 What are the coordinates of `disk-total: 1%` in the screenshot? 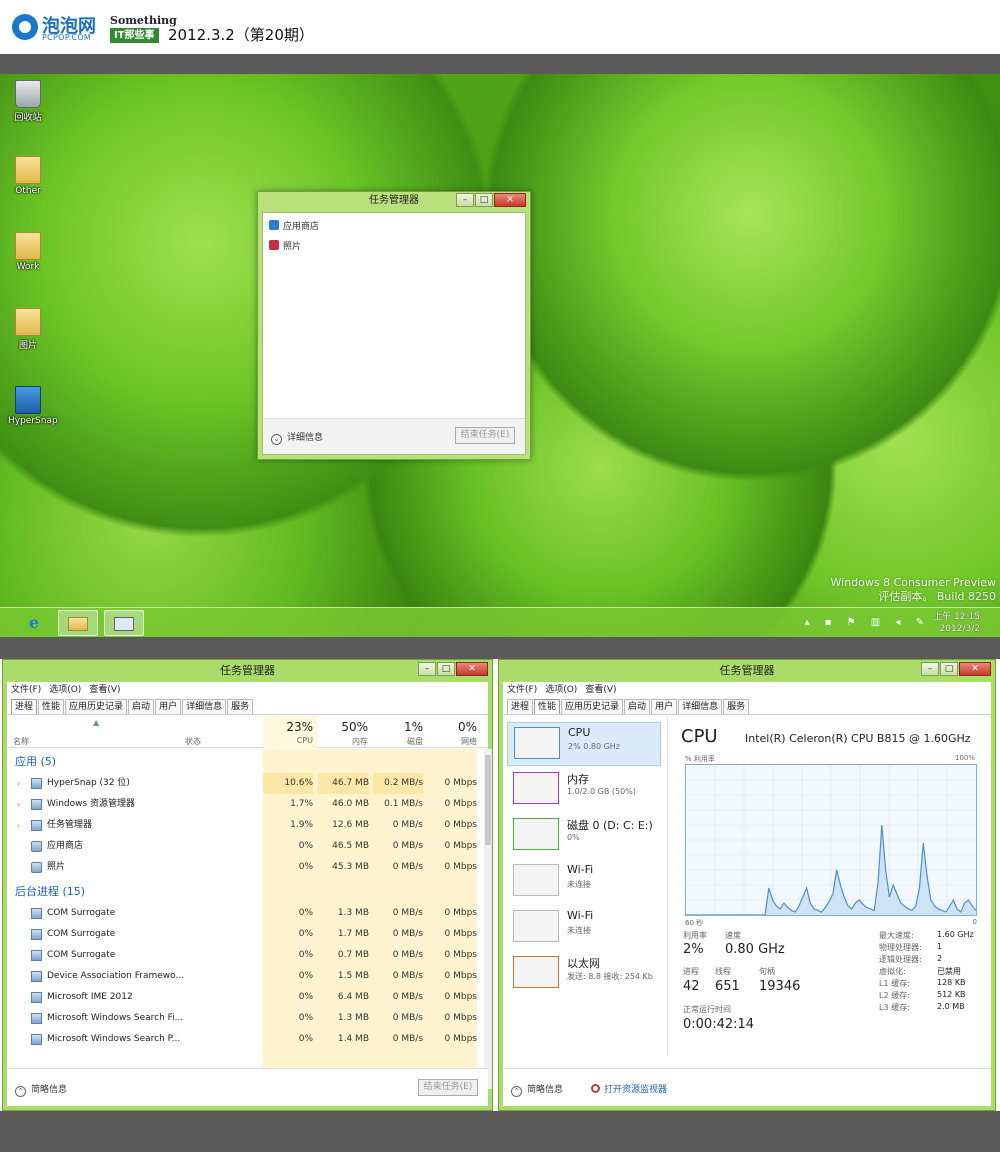 It's located at (413, 727).